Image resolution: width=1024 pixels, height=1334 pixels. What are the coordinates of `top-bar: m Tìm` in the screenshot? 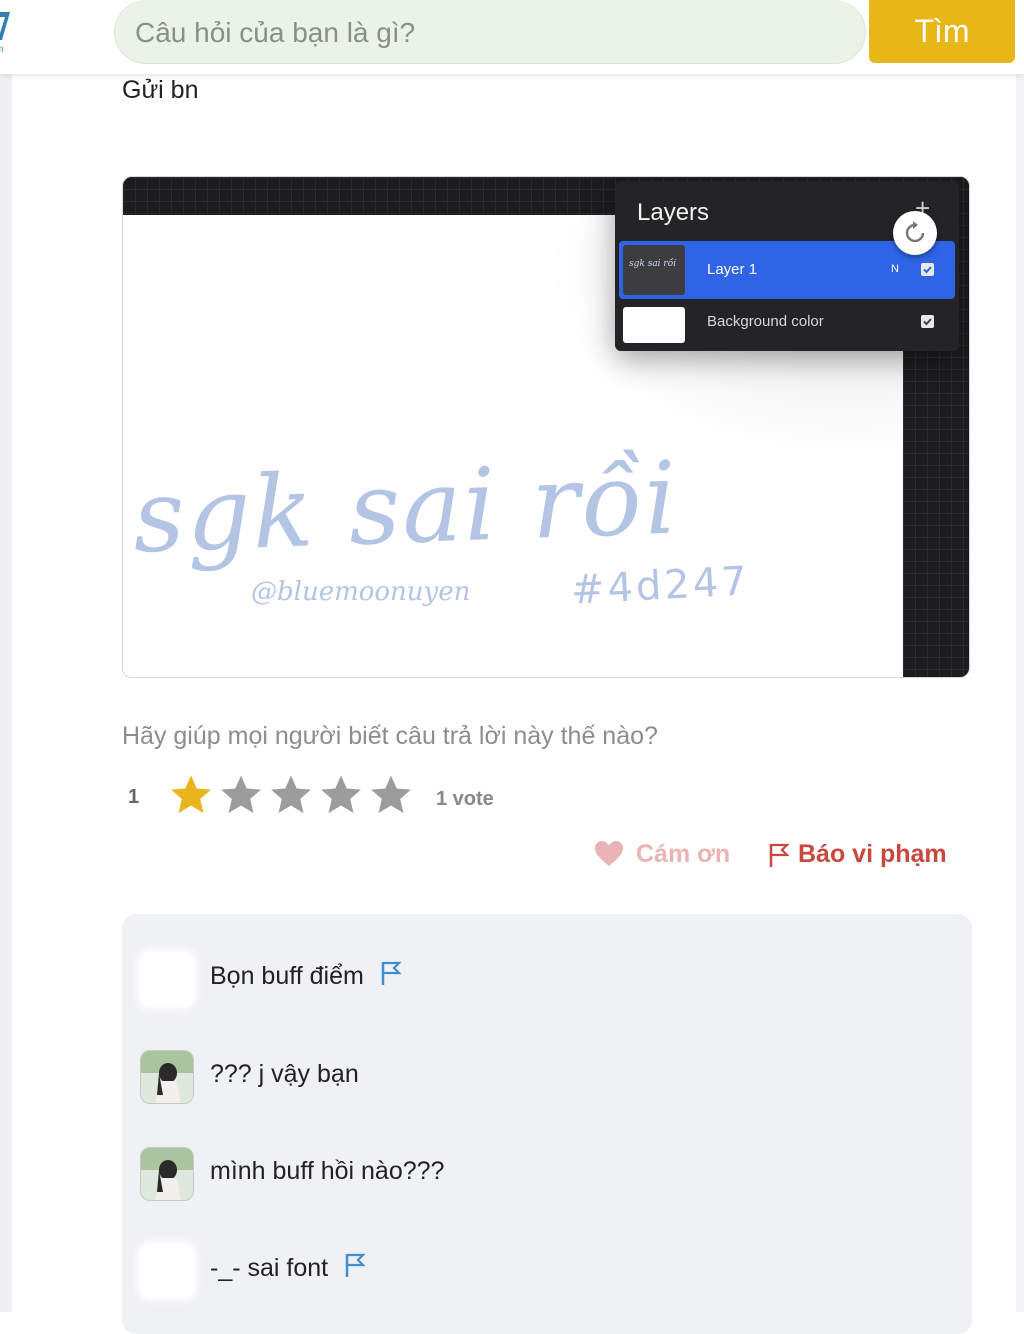 It's located at (512, 37).